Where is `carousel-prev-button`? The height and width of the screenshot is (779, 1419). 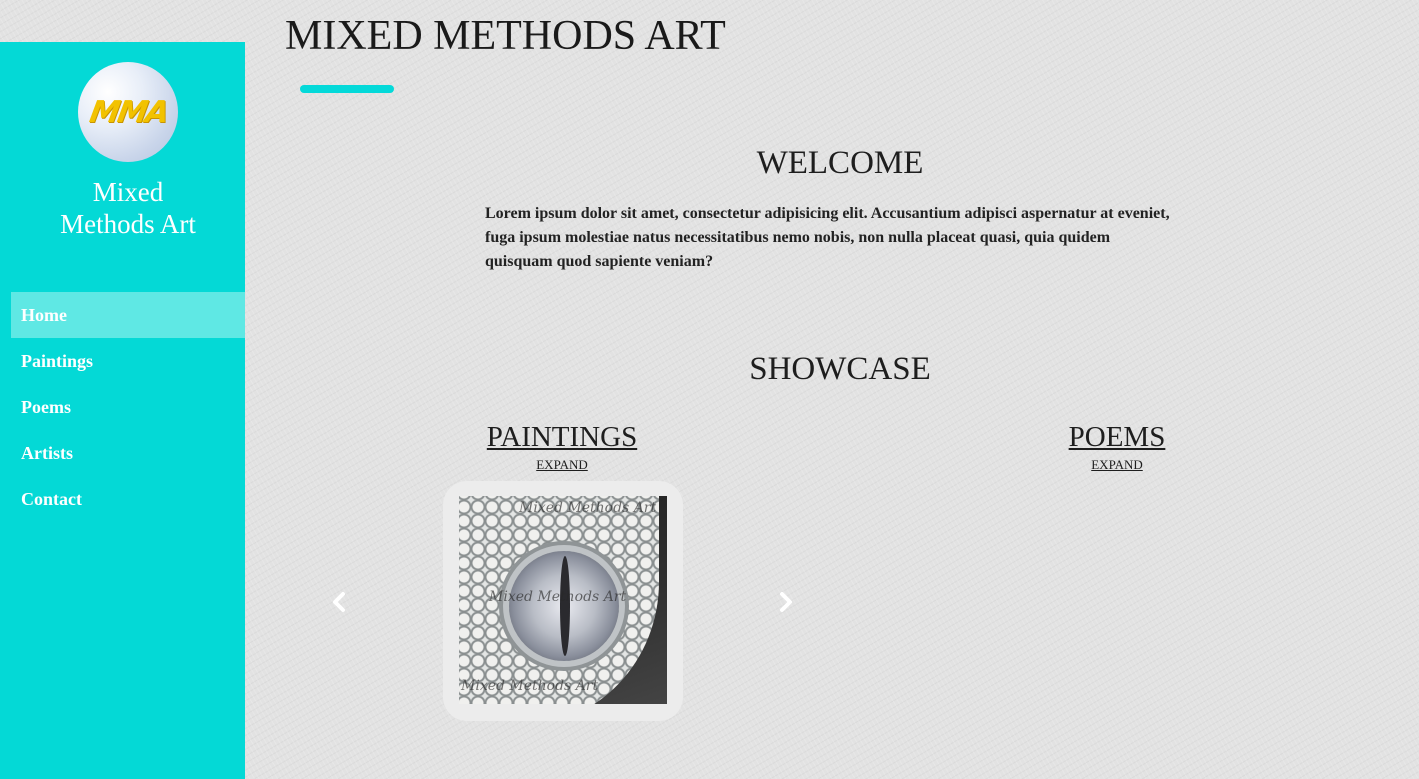
carousel-prev-button is located at coordinates (339, 602).